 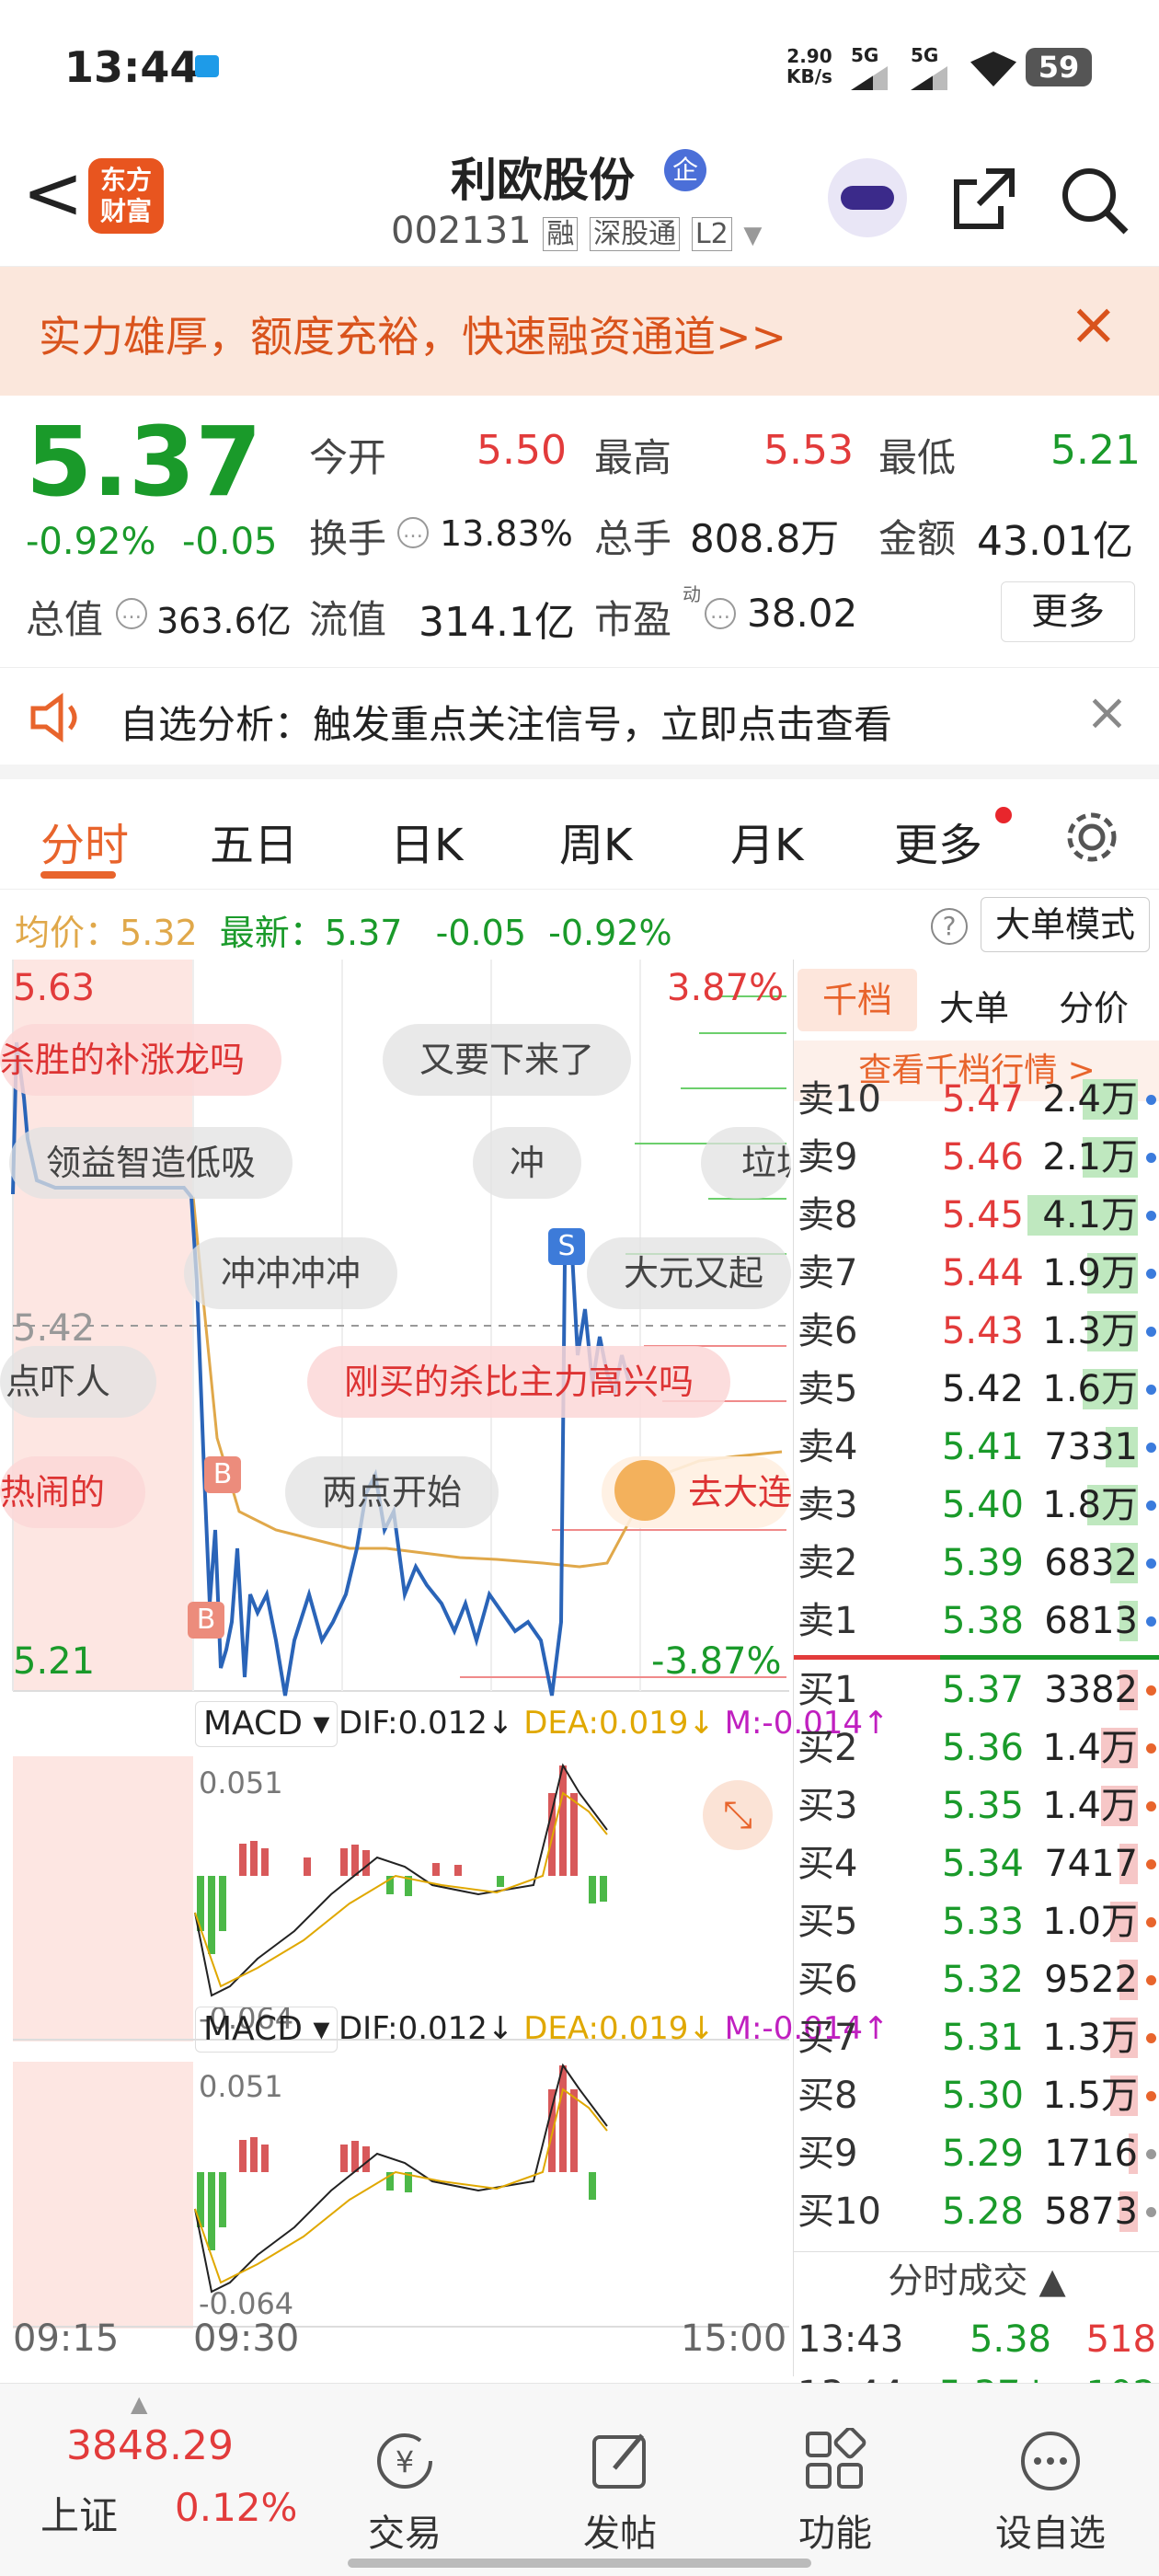 What do you see at coordinates (254, 841) in the screenshot?
I see `tab-five-day: 五日` at bounding box center [254, 841].